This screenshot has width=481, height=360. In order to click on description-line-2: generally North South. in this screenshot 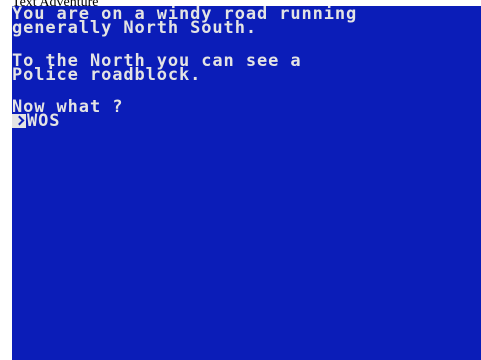, I will do `click(134, 28)`.